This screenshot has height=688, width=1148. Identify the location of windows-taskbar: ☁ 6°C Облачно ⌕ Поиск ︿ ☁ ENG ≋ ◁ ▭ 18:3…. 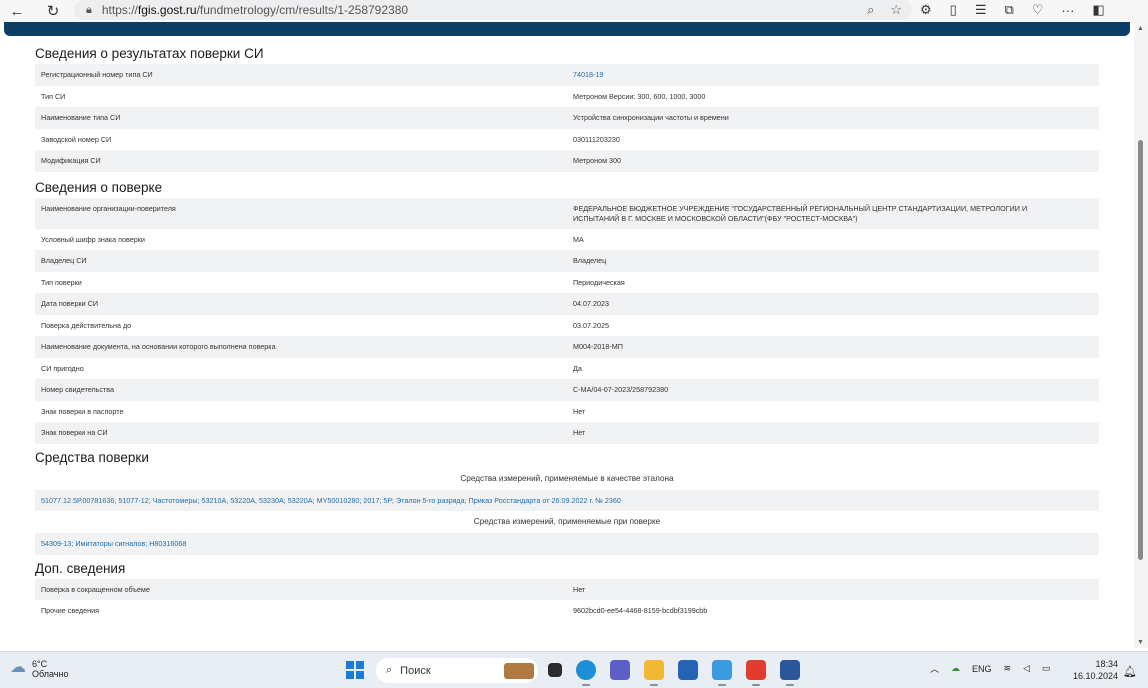
(574, 669).